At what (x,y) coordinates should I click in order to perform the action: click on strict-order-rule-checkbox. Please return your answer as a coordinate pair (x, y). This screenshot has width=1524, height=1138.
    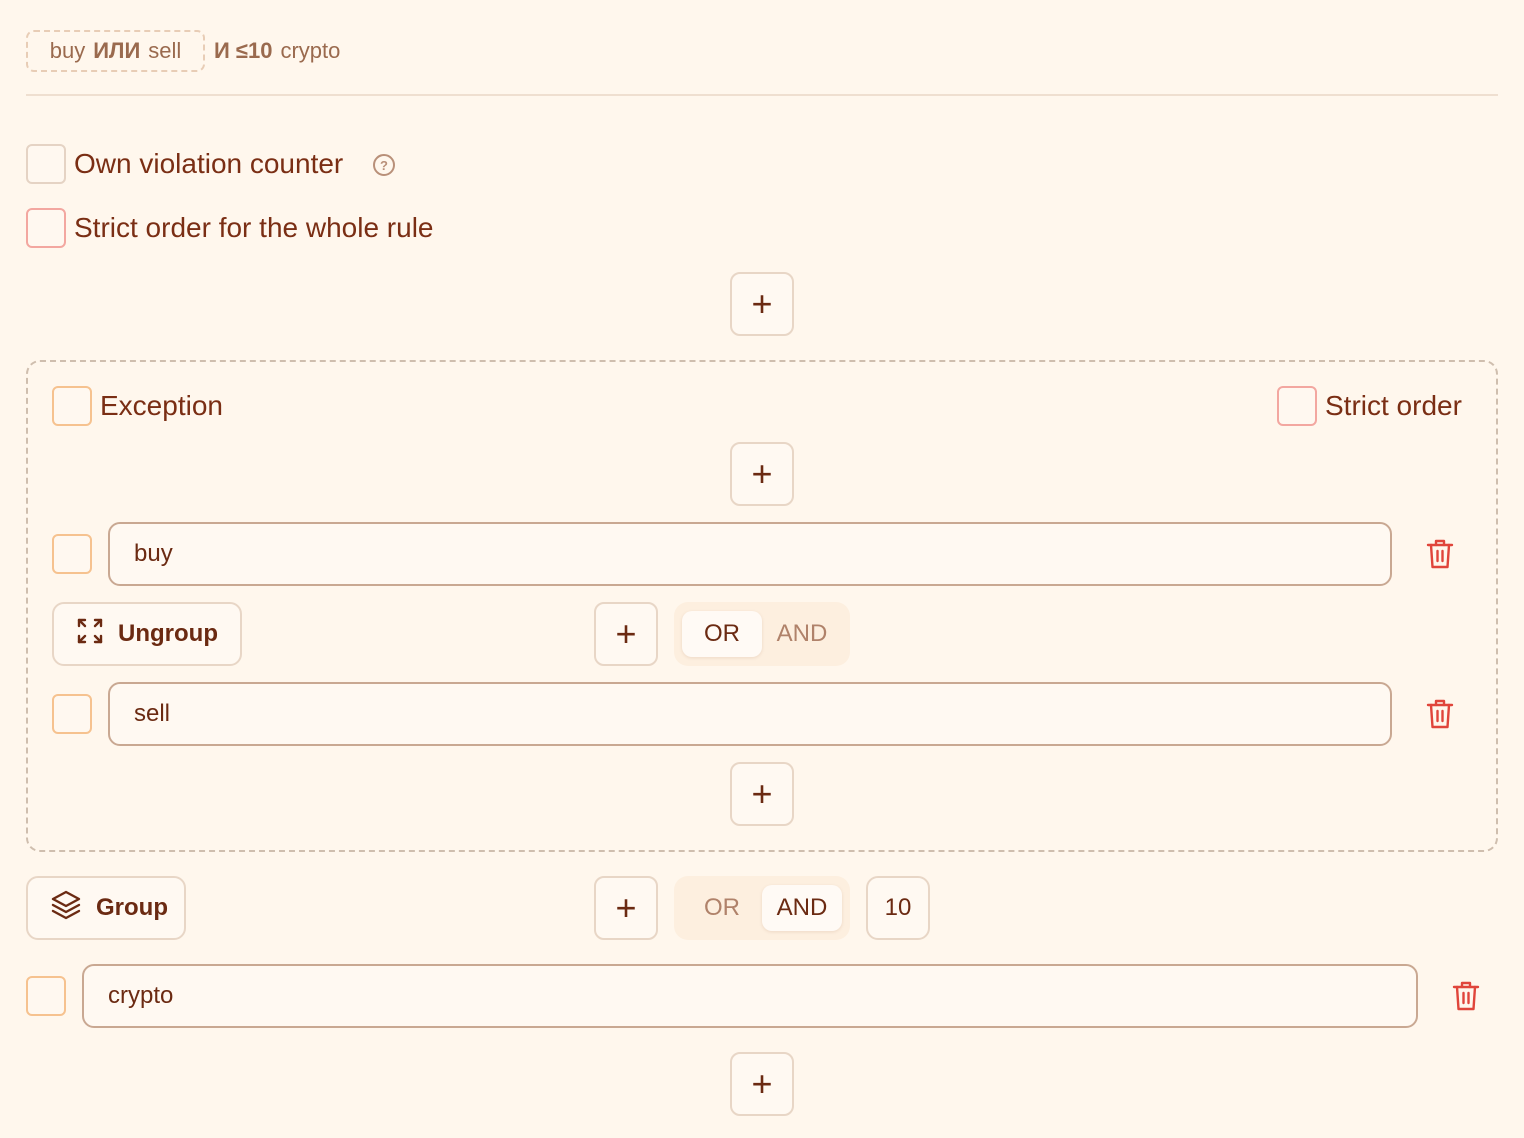
    Looking at the image, I should click on (46, 228).